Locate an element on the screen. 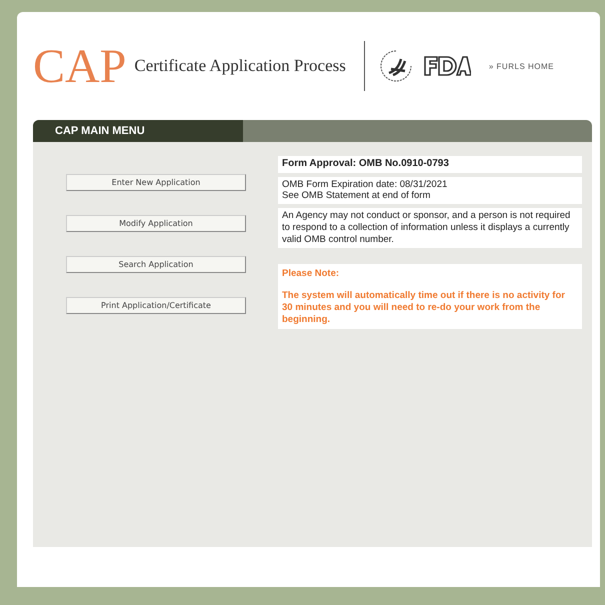  note-title: Please Note: is located at coordinates (311, 274).